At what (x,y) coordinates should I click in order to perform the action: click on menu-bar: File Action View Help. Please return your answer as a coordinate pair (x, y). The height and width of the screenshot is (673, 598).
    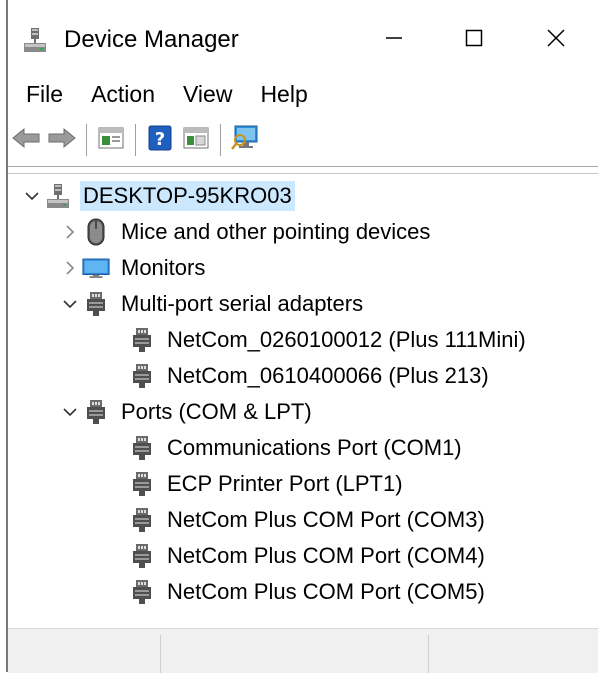
    Looking at the image, I should click on (303, 94).